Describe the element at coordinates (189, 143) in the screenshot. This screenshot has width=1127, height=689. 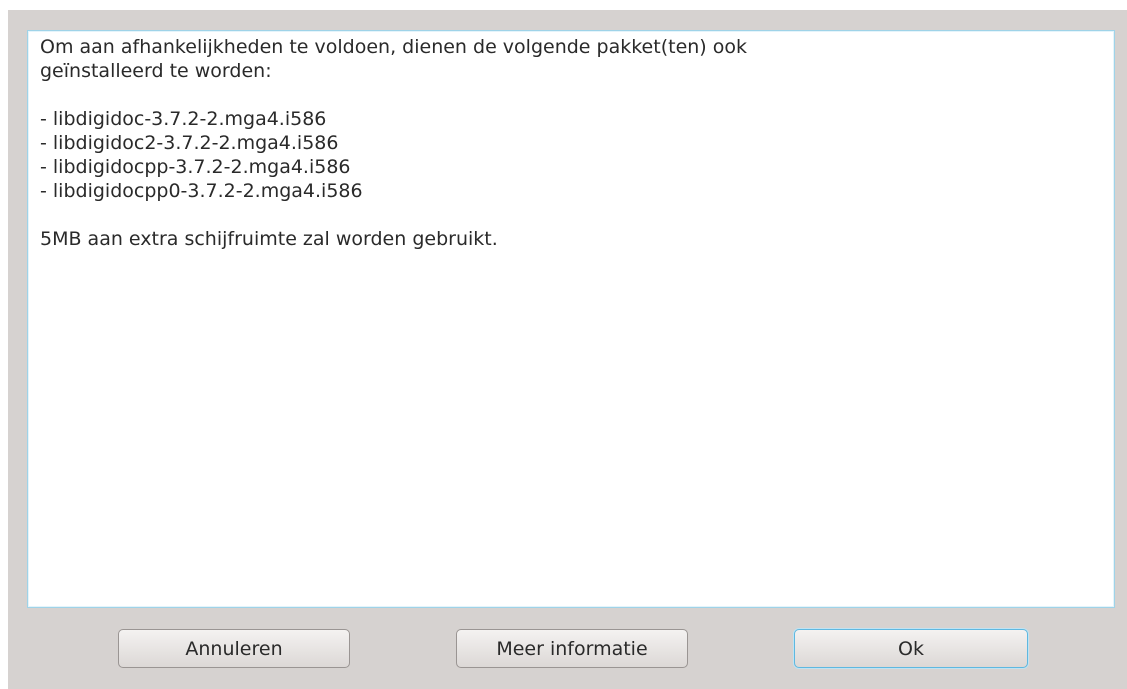
I see `package-item: - libdigidoc2-3.7.2-2.mga4.i586` at that location.